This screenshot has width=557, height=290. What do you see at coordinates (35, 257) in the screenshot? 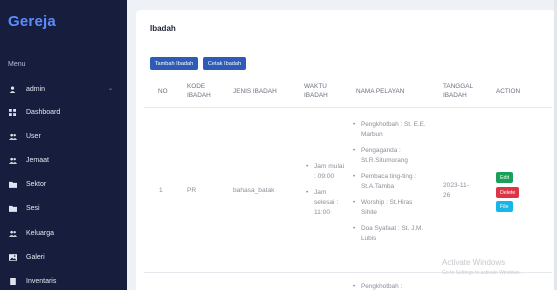
I see `sidebar-item-label: Galeri` at bounding box center [35, 257].